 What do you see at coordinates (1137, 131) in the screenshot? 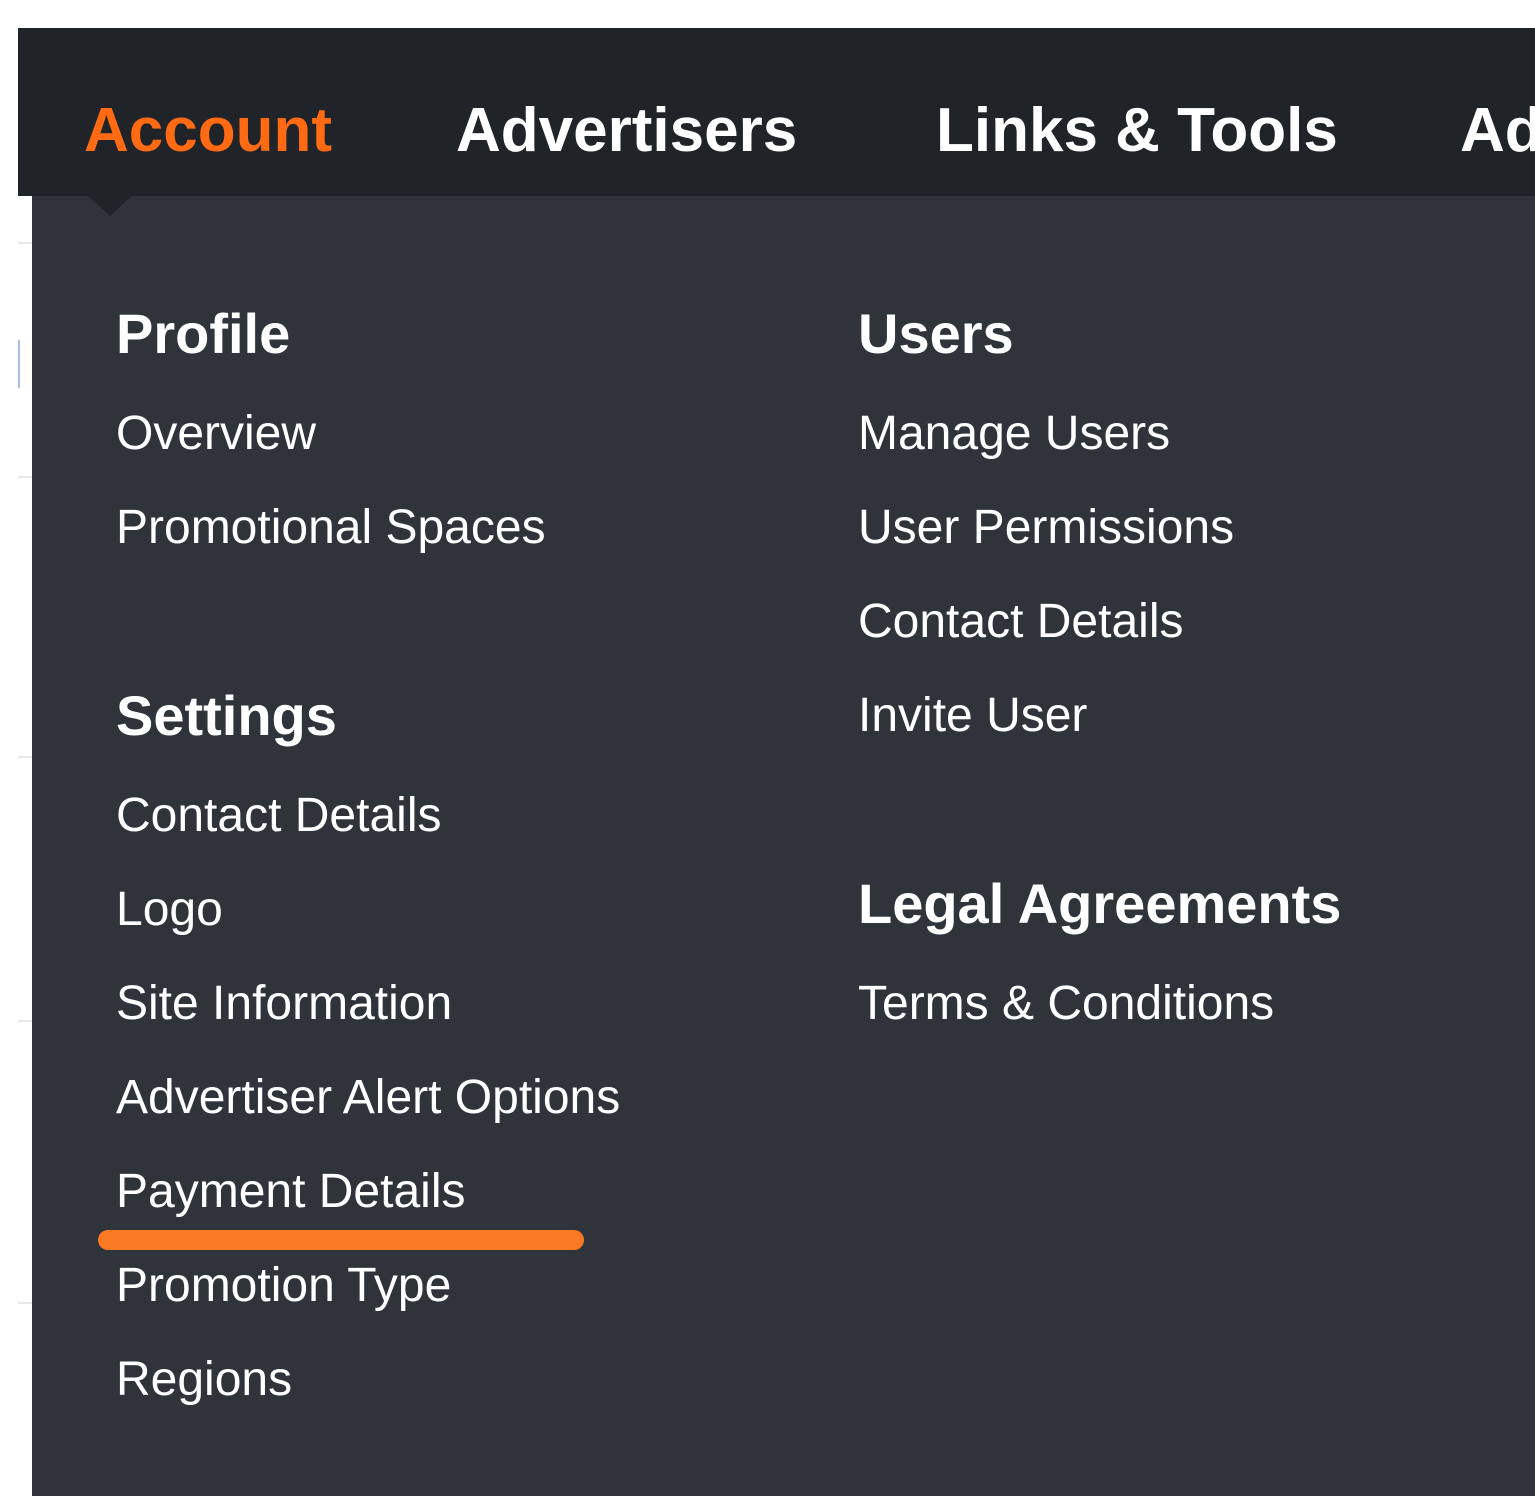
I see `nav-tab-links-tools: Links & Tools` at bounding box center [1137, 131].